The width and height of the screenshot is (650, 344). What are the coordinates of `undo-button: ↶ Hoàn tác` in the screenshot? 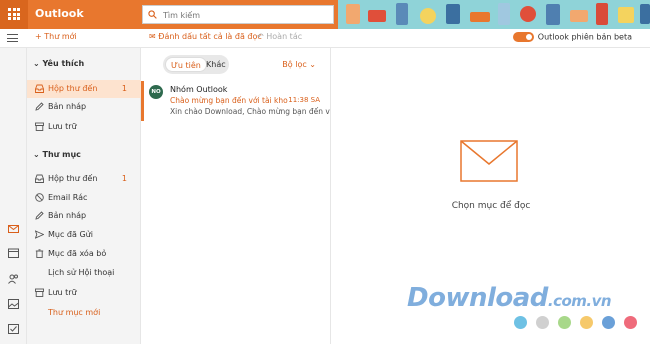 It's located at (279, 36).